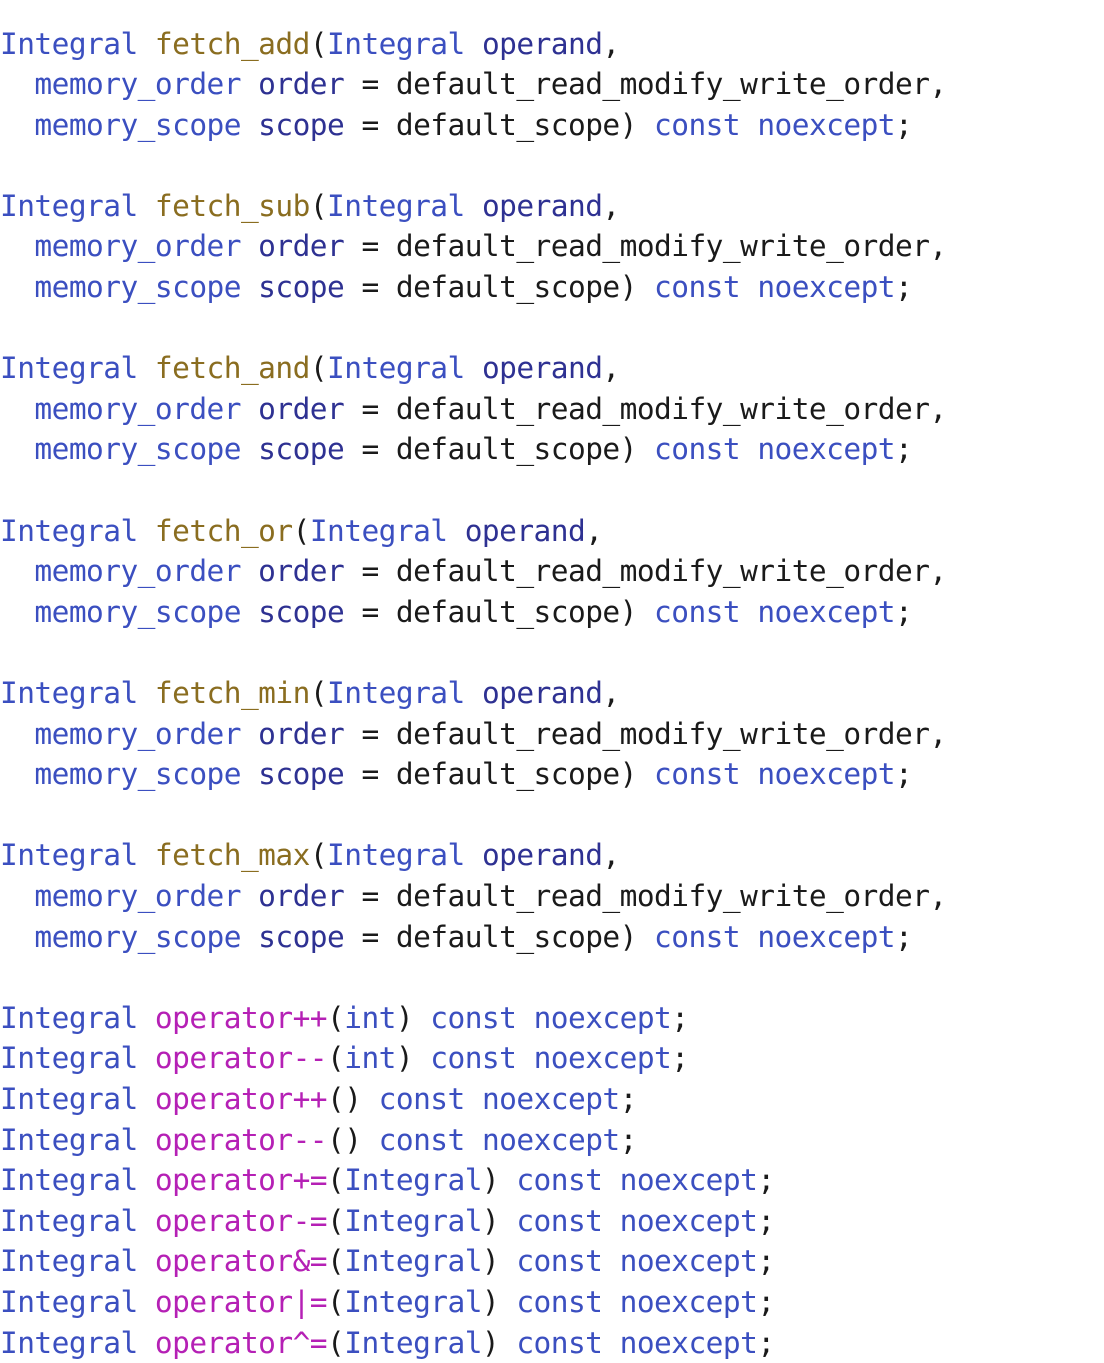 This screenshot has height=1363, width=1104. I want to click on code-line: Integral fetch_sub(Integral operand,, so click(473, 206).